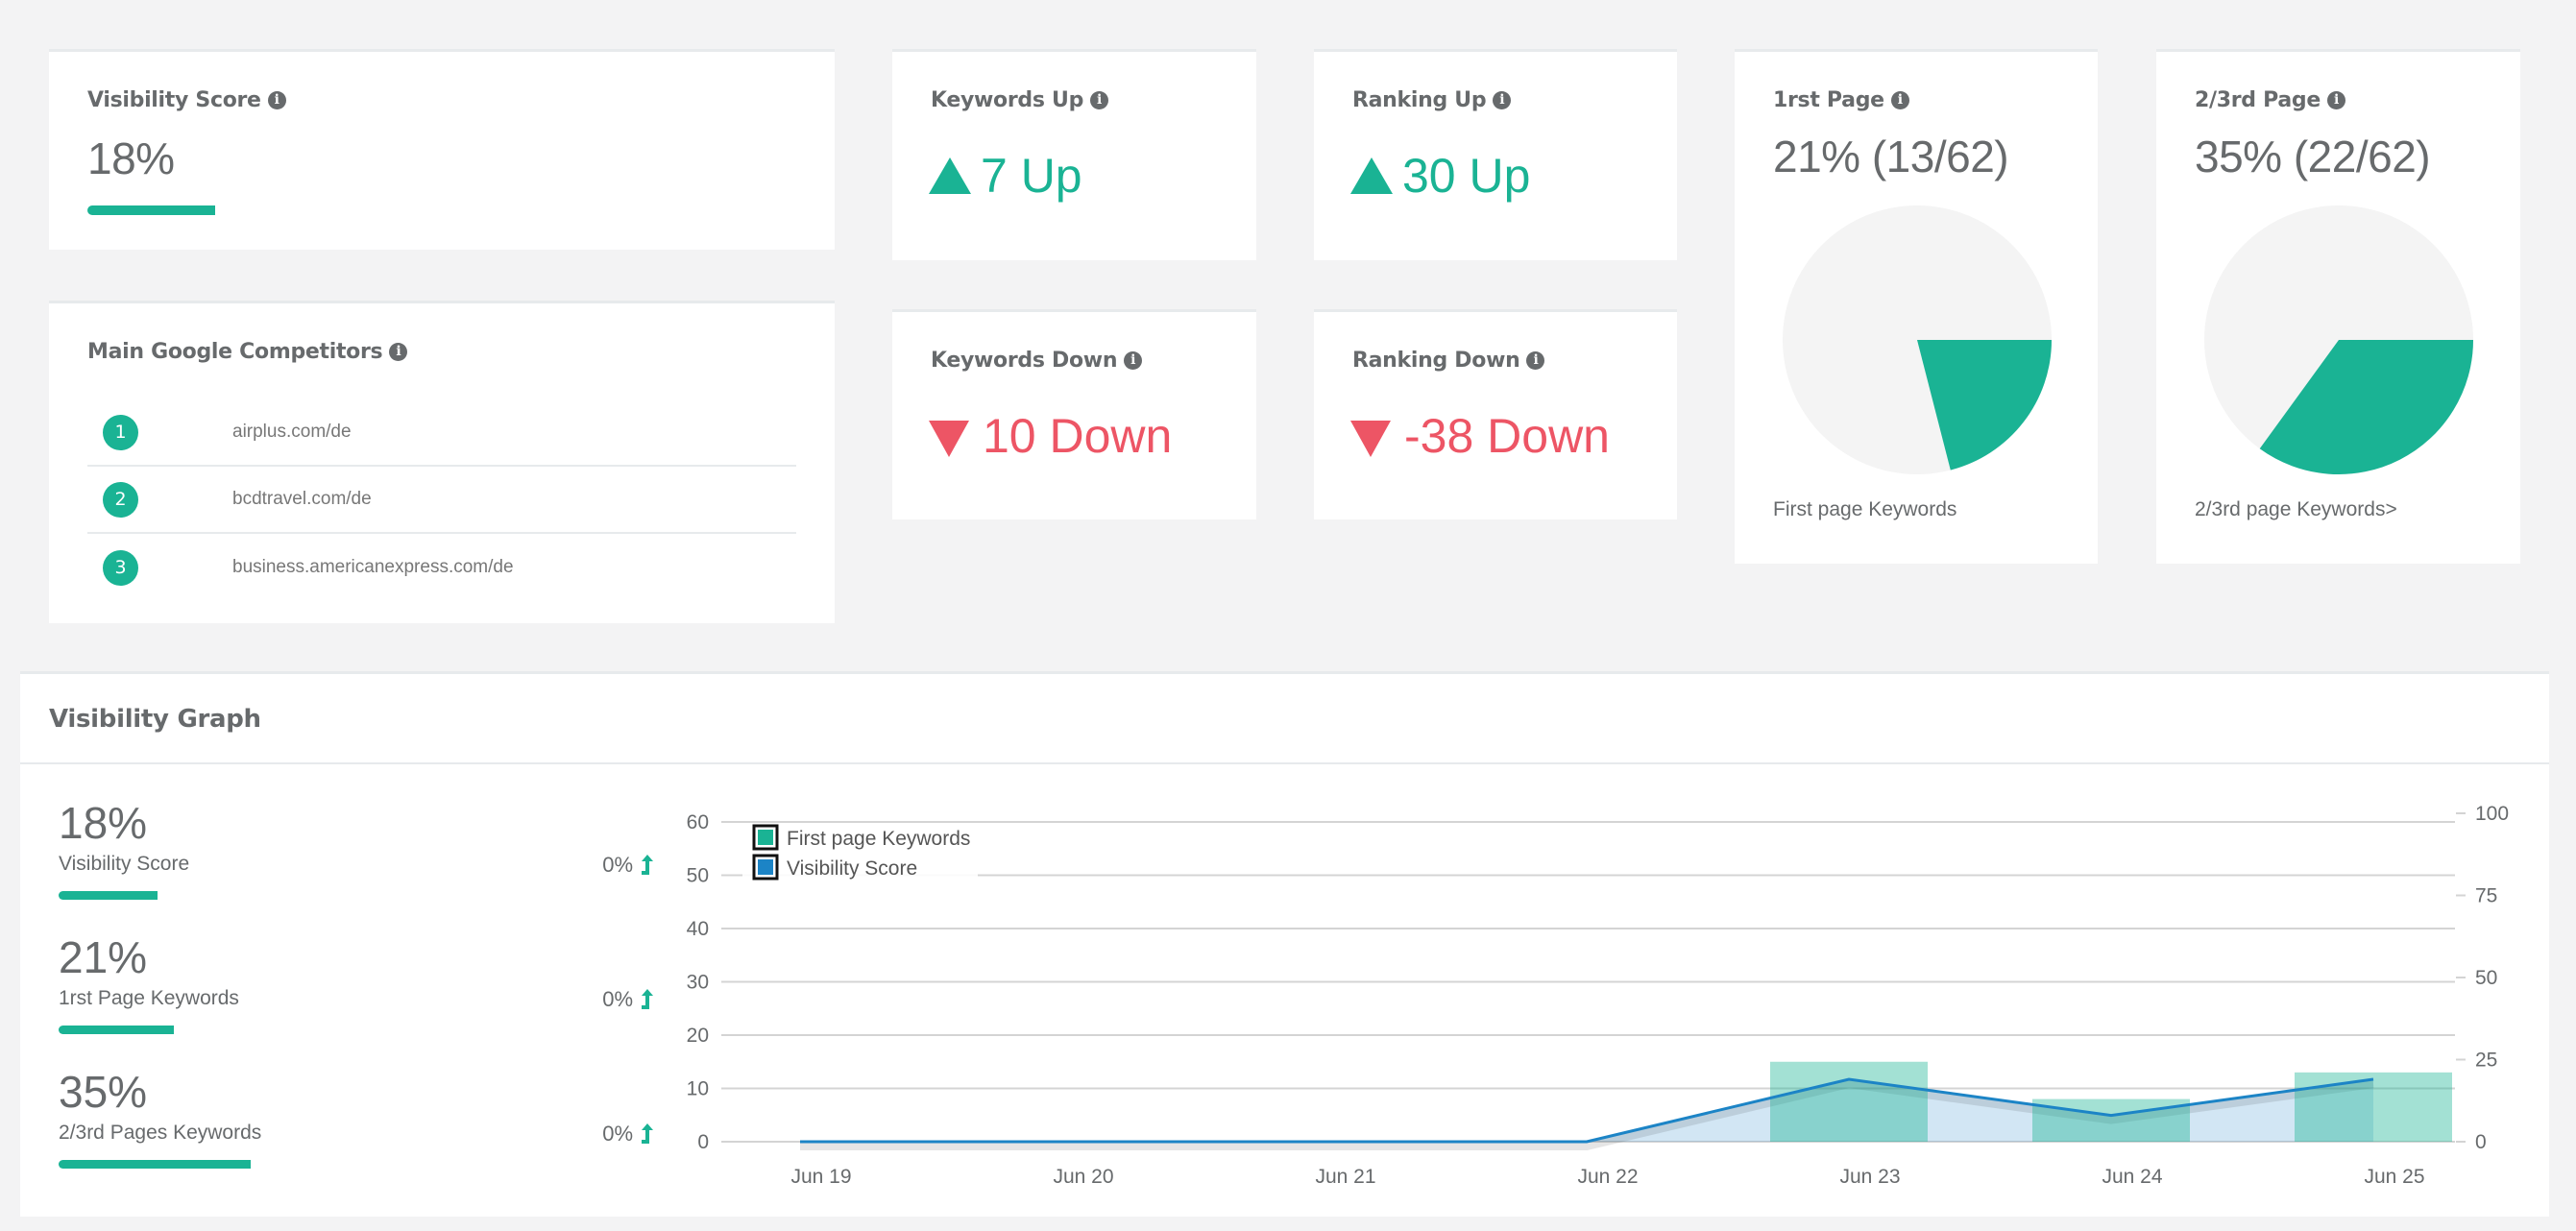  I want to click on x-tick-label: Jun 24, so click(2132, 1177).